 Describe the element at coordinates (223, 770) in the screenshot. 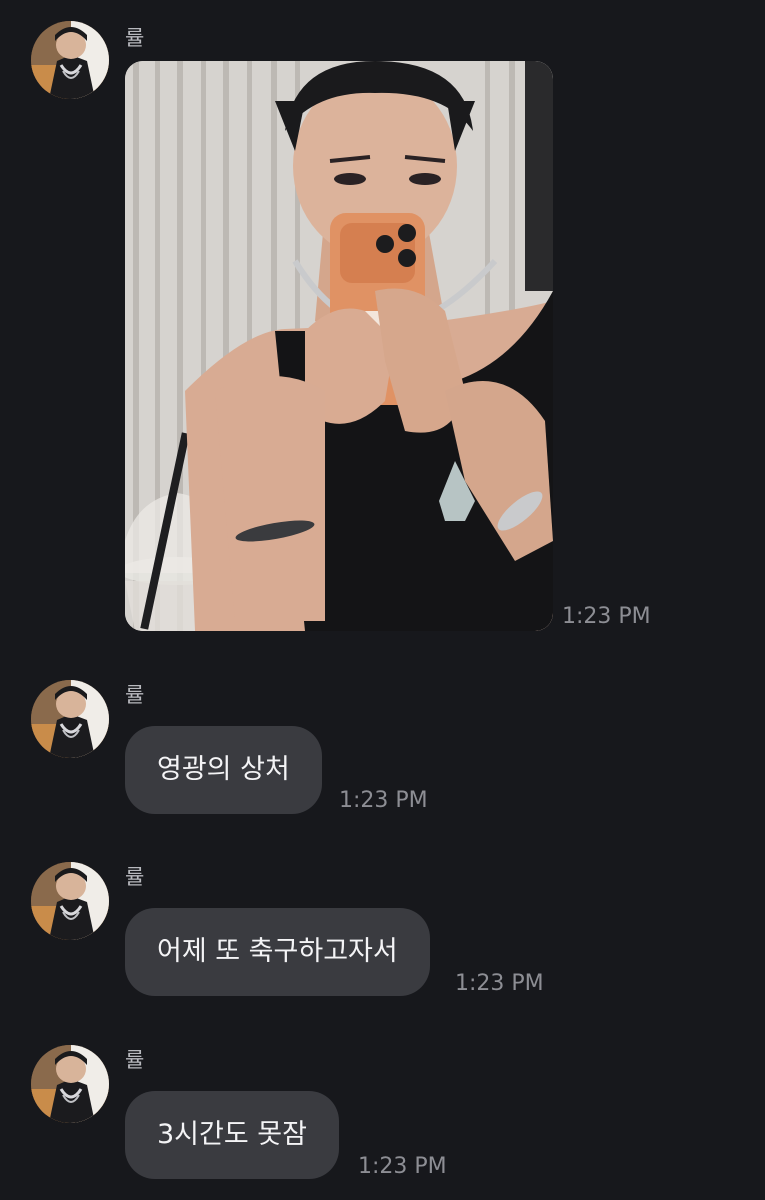

I see `message-bubble: 영광의 상처` at that location.